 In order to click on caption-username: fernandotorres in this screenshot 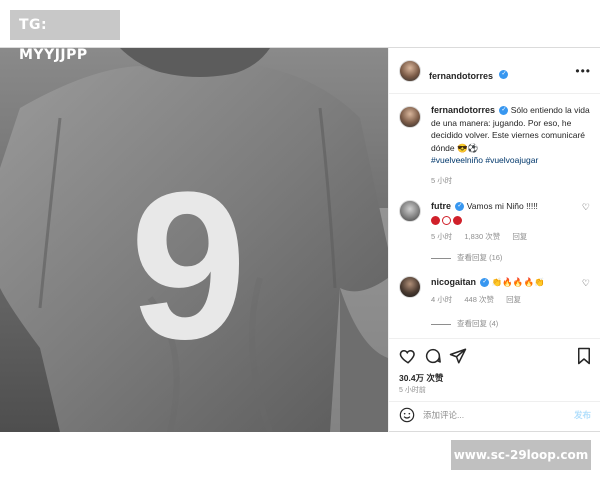, I will do `click(463, 110)`.